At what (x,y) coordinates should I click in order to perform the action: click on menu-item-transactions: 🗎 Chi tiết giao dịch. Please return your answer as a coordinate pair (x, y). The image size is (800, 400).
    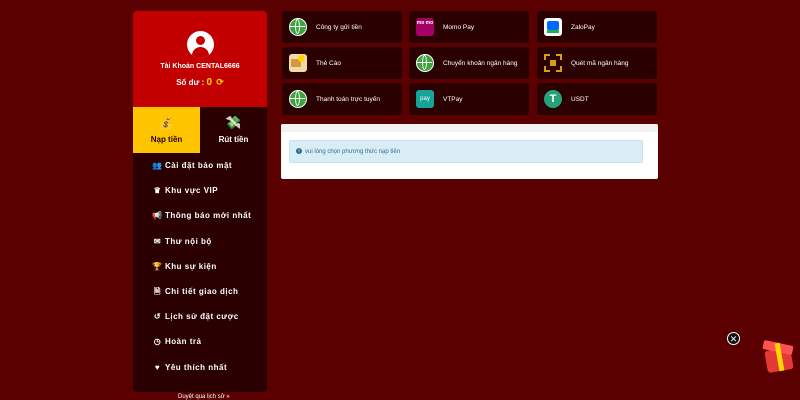
    Looking at the image, I should click on (200, 291).